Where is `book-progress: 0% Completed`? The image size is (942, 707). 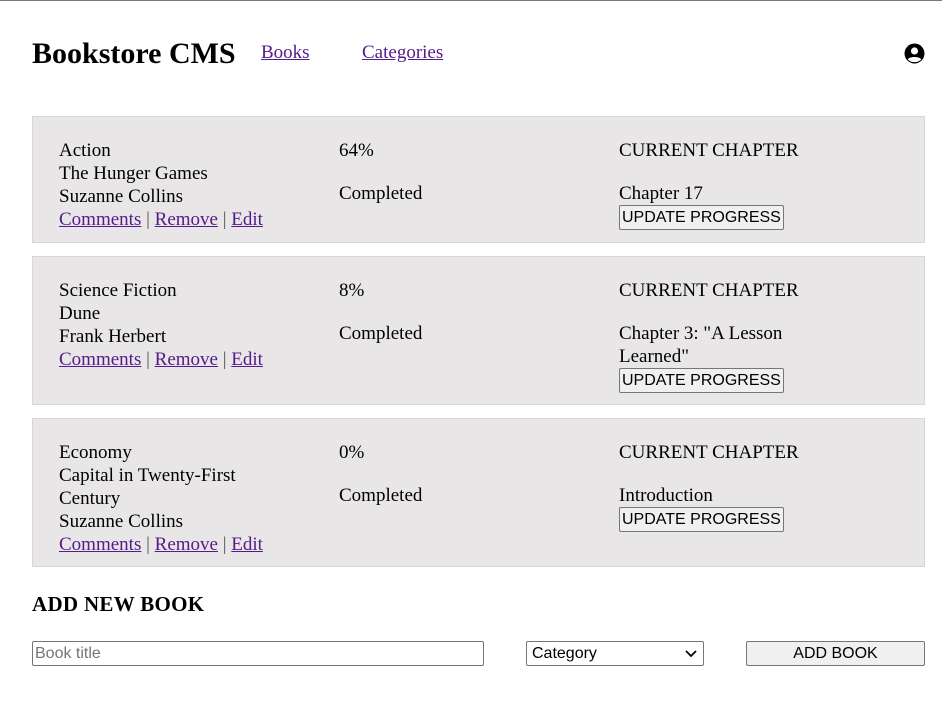
book-progress: 0% Completed is located at coordinates (459, 474).